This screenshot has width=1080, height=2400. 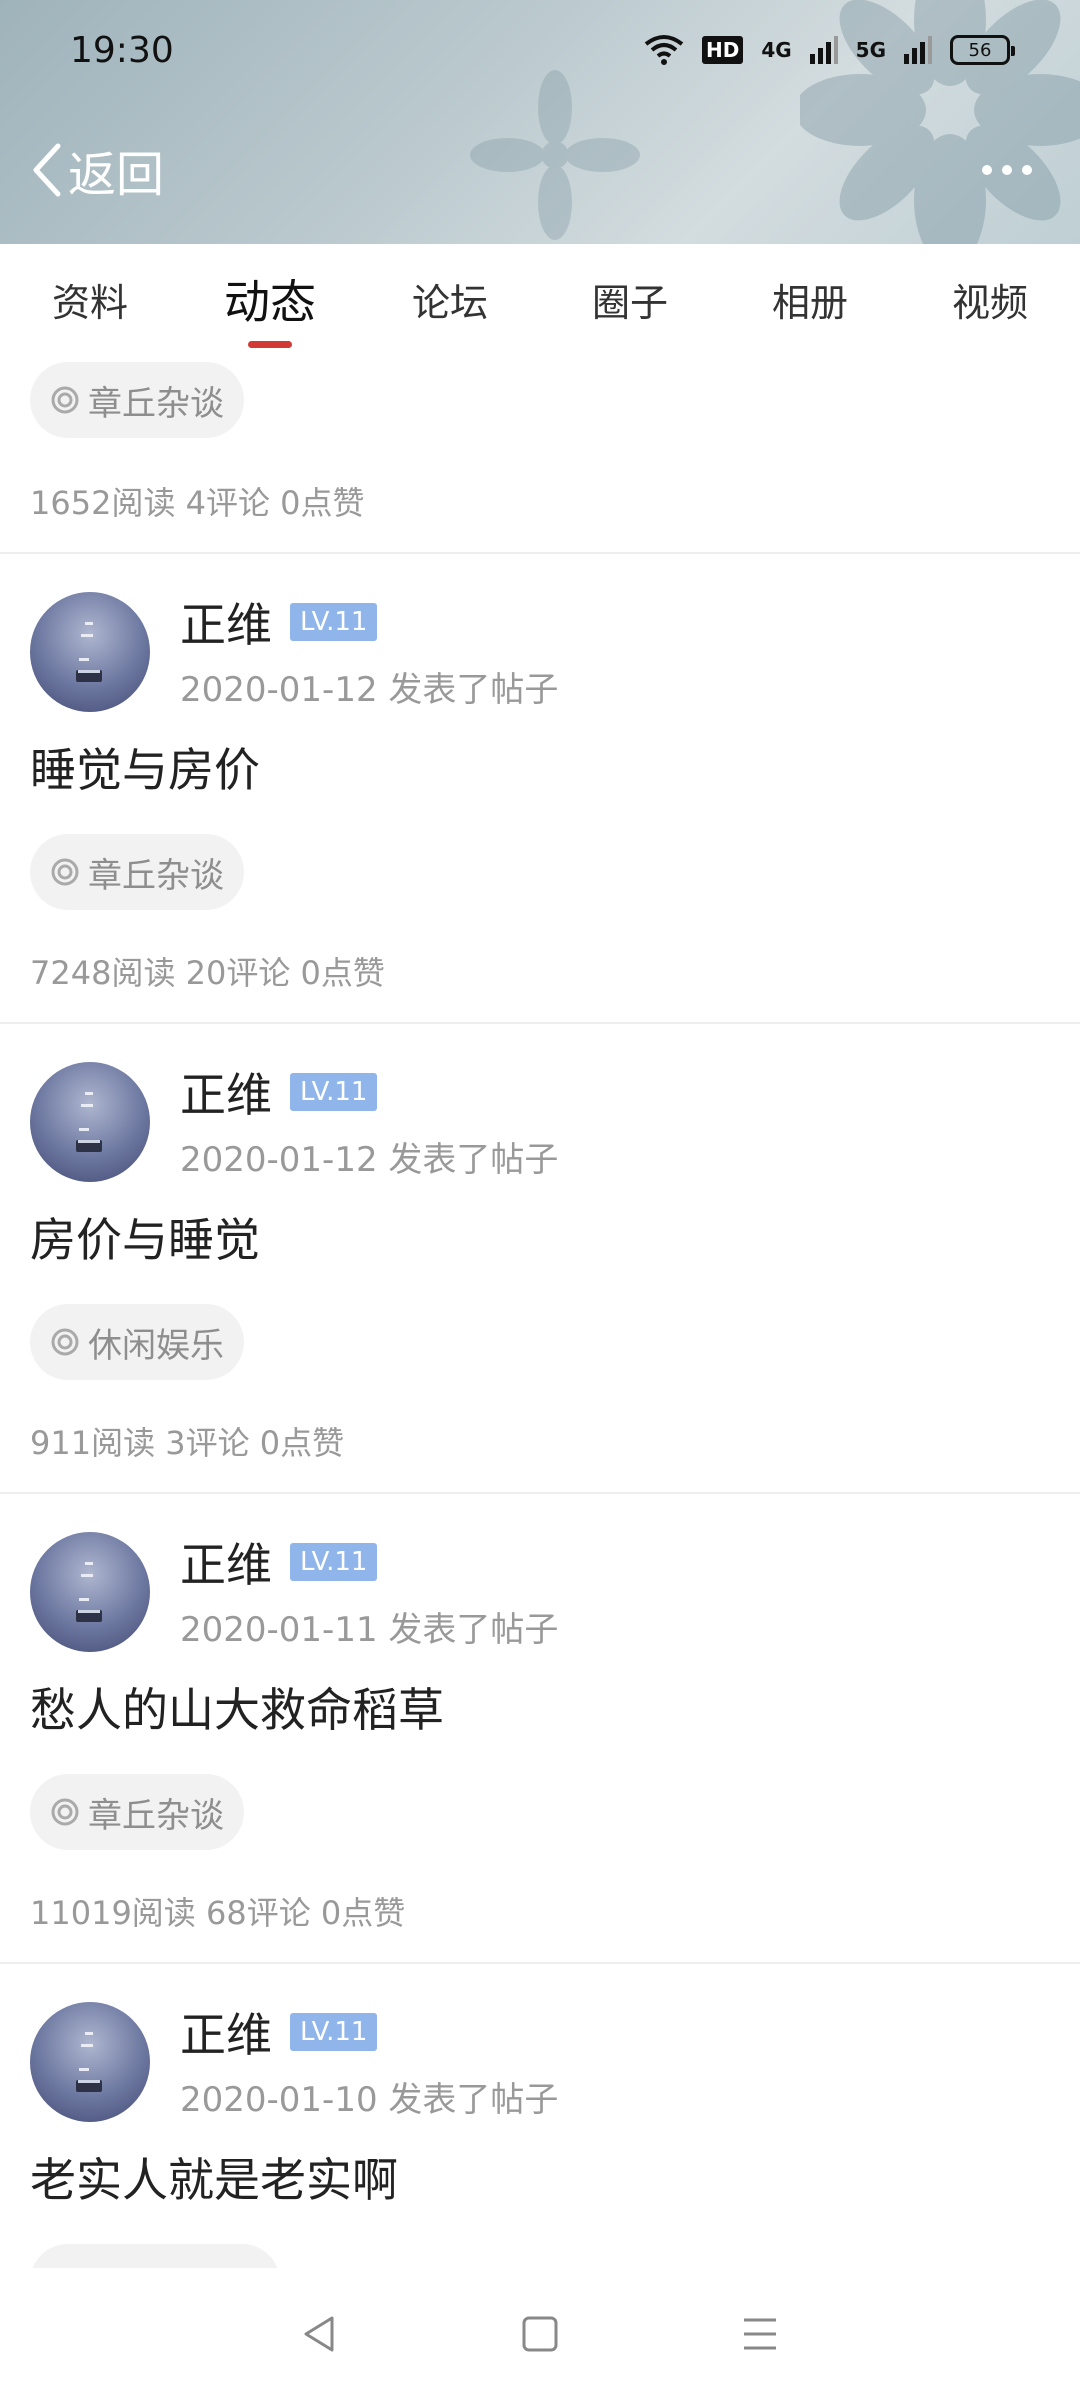 I want to click on system-nav-bar, so click(x=540, y=2334).